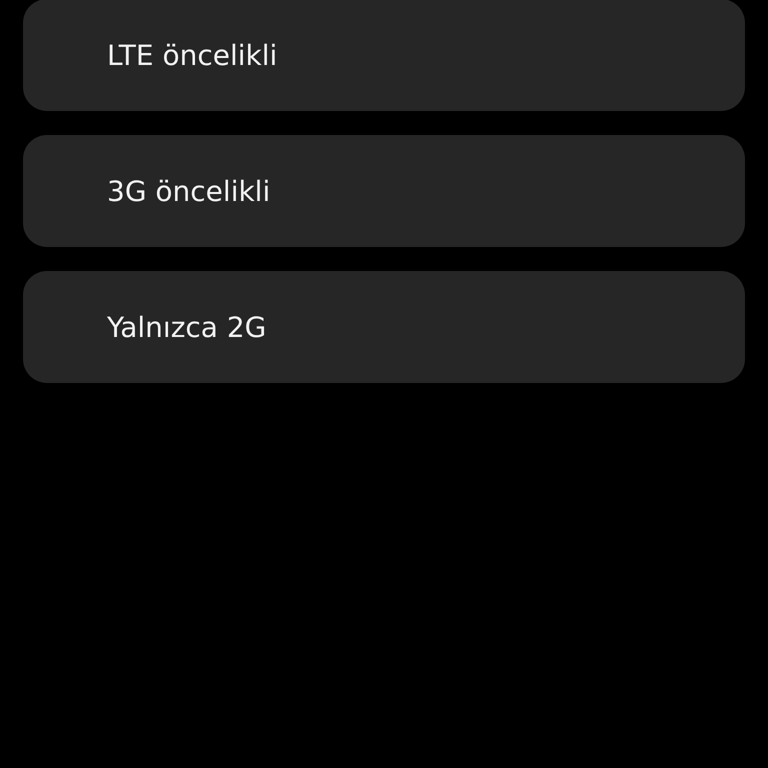  Describe the element at coordinates (384, 55) in the screenshot. I see `network-option: LTE öncelikli` at that location.